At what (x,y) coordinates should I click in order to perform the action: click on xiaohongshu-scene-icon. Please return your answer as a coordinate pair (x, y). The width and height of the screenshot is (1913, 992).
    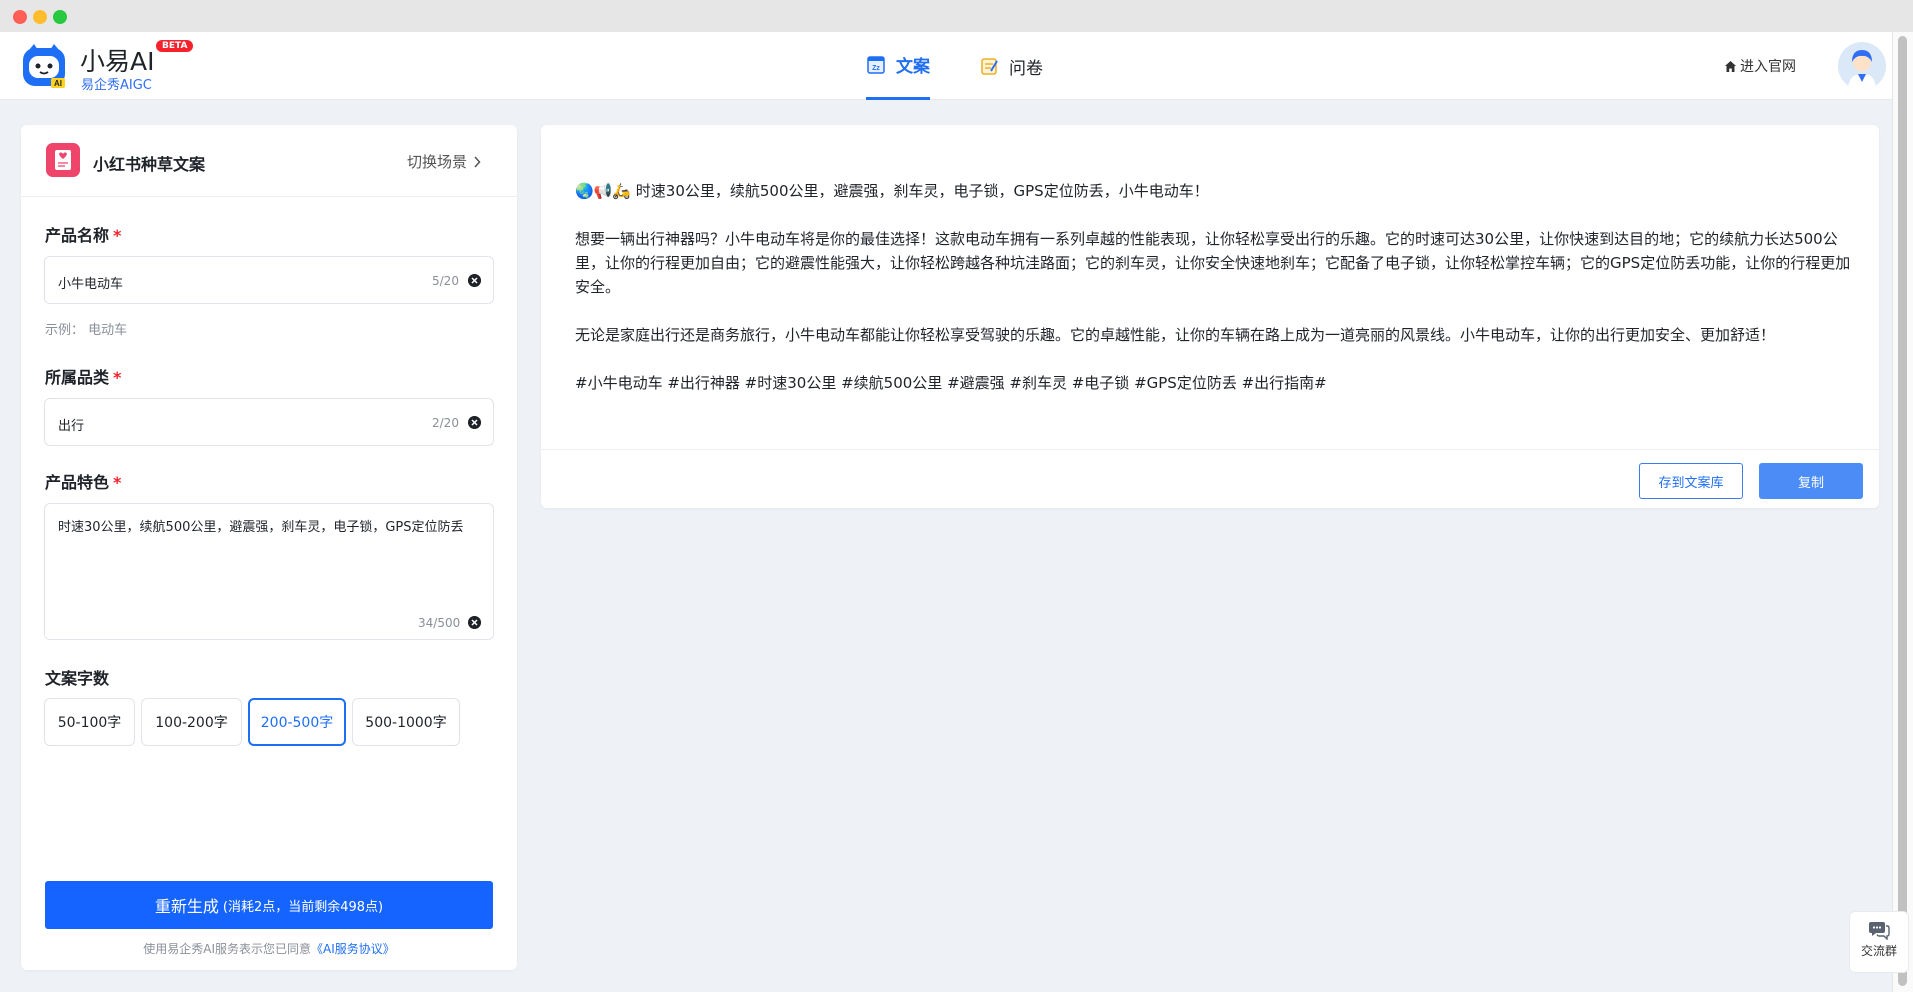
    Looking at the image, I should click on (63, 160).